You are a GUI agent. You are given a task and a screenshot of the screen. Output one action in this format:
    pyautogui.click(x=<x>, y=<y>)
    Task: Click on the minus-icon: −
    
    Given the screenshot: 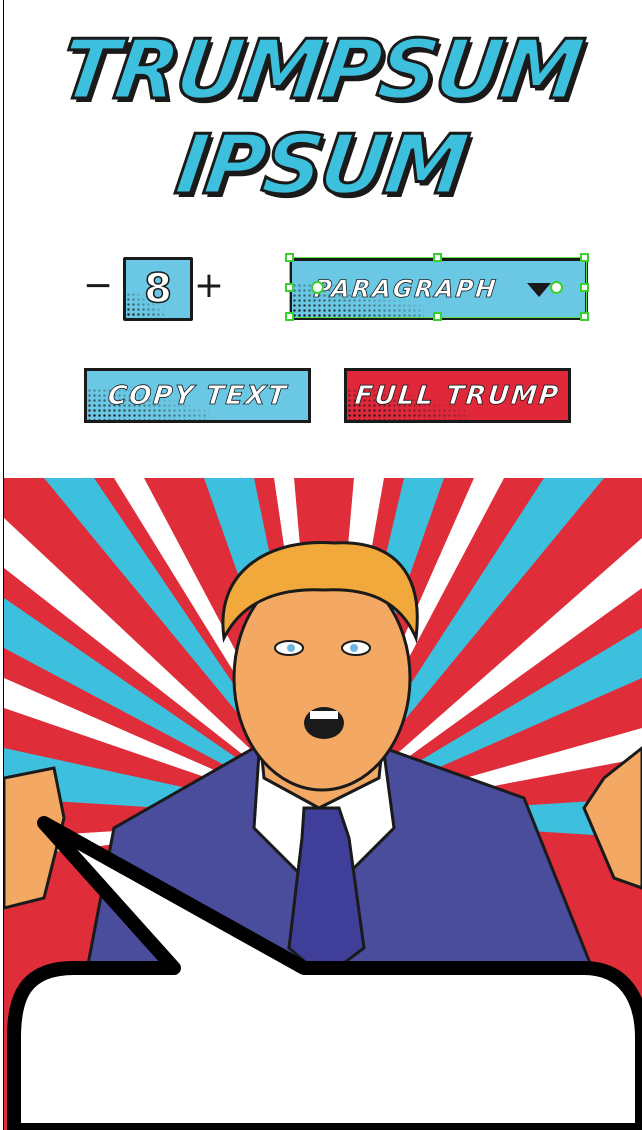 What is the action you would take?
    pyautogui.click(x=98, y=285)
    